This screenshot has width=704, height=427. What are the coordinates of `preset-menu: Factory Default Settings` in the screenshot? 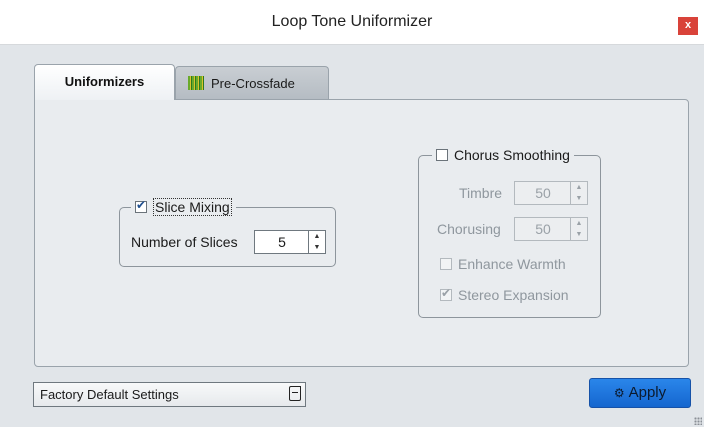 It's located at (169, 394).